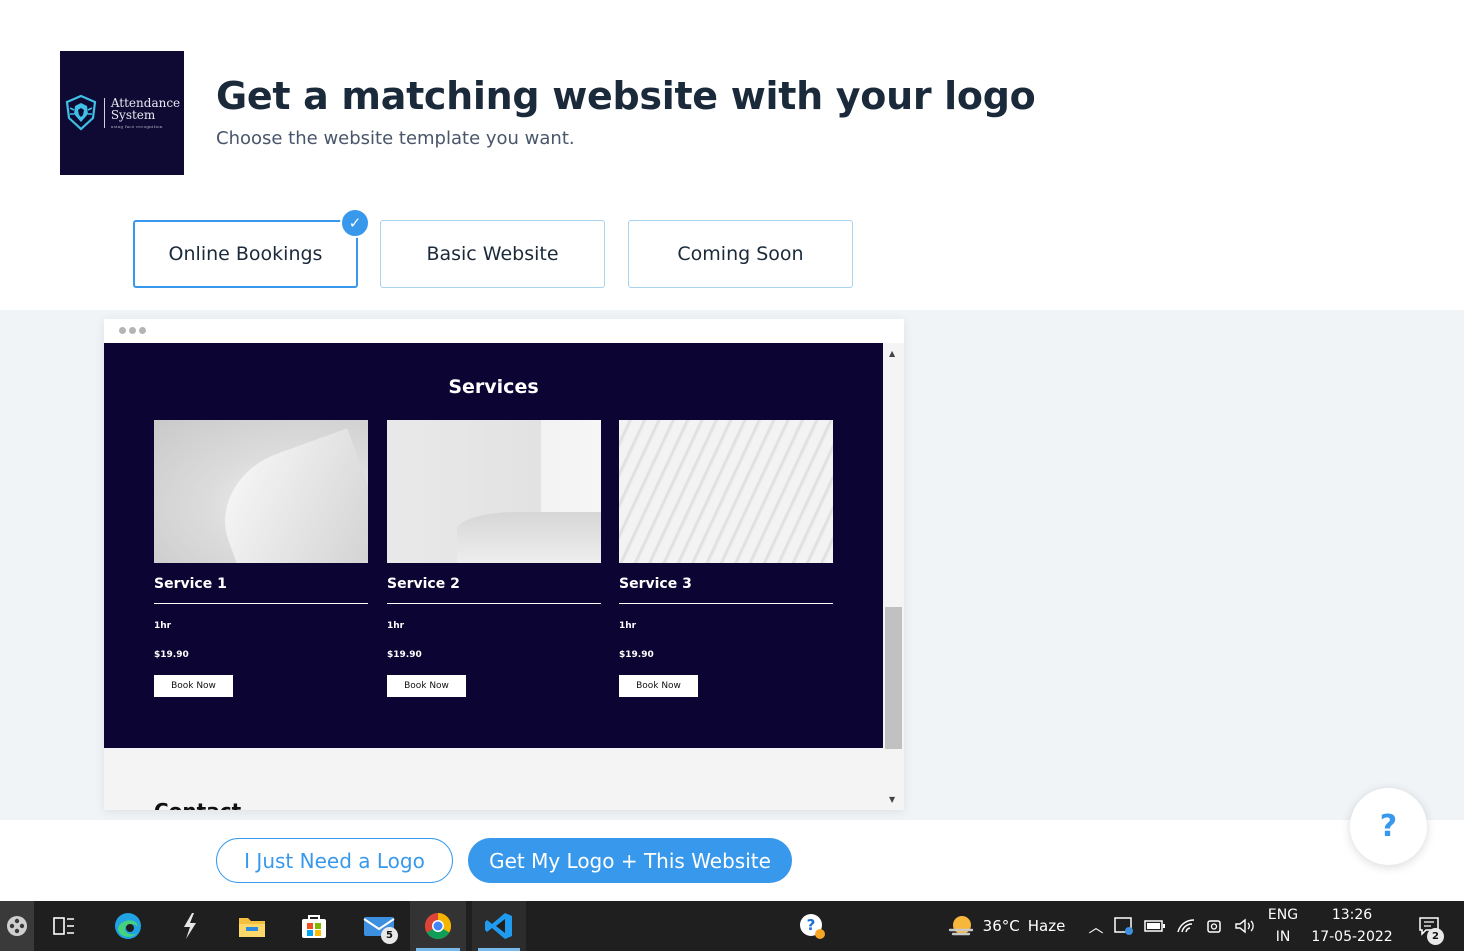 The image size is (1464, 951). What do you see at coordinates (655, 584) in the screenshot?
I see `service-name: Service 3` at bounding box center [655, 584].